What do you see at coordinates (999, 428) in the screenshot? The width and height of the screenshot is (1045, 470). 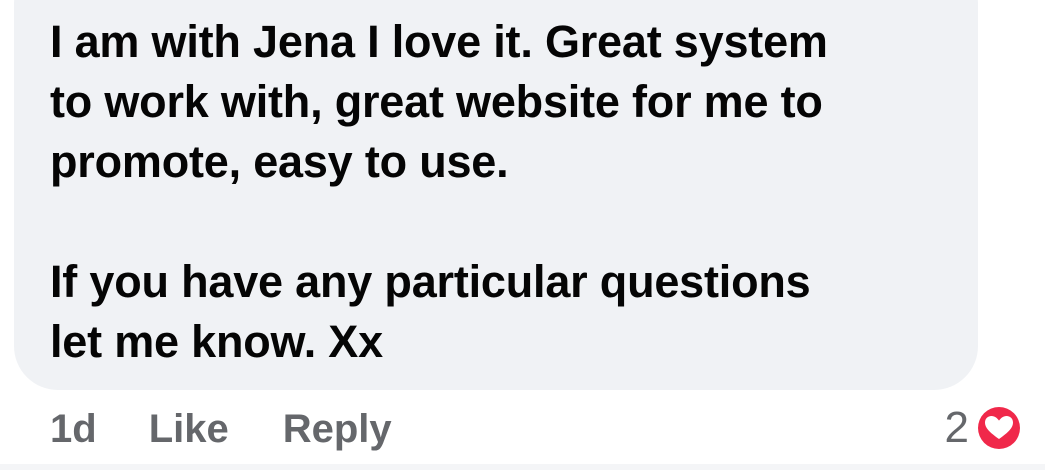 I see `heart-icon` at bounding box center [999, 428].